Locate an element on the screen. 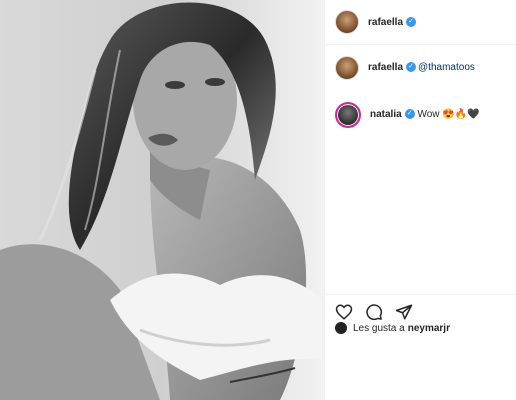  likes-prefix: Les gusta a is located at coordinates (379, 328).